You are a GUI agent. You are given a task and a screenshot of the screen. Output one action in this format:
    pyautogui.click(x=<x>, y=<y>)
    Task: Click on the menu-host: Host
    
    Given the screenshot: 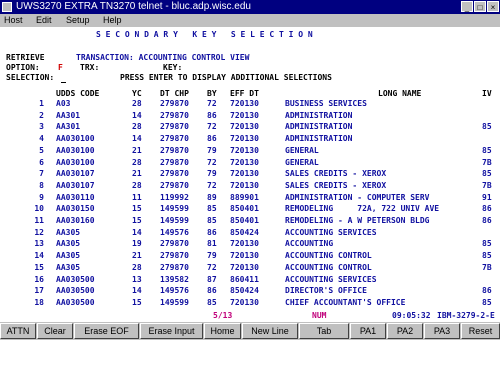 What is the action you would take?
    pyautogui.click(x=13, y=20)
    